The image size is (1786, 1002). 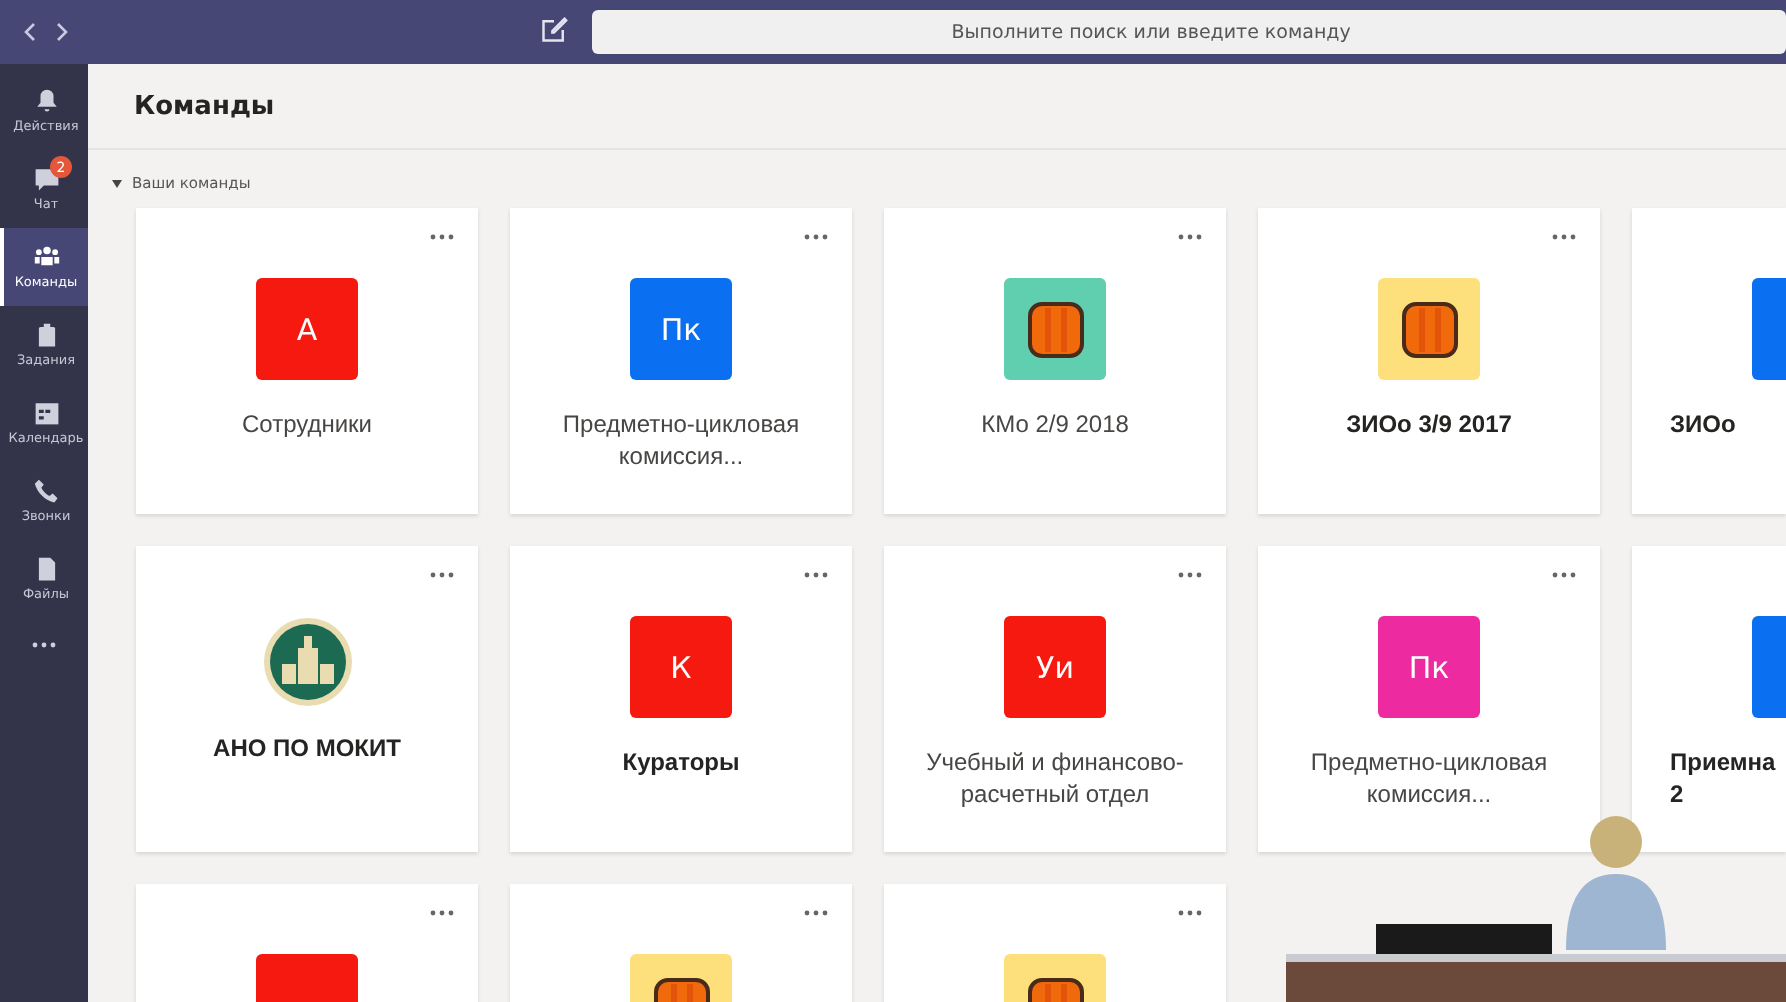 What do you see at coordinates (46, 491) in the screenshot?
I see `phone-icon` at bounding box center [46, 491].